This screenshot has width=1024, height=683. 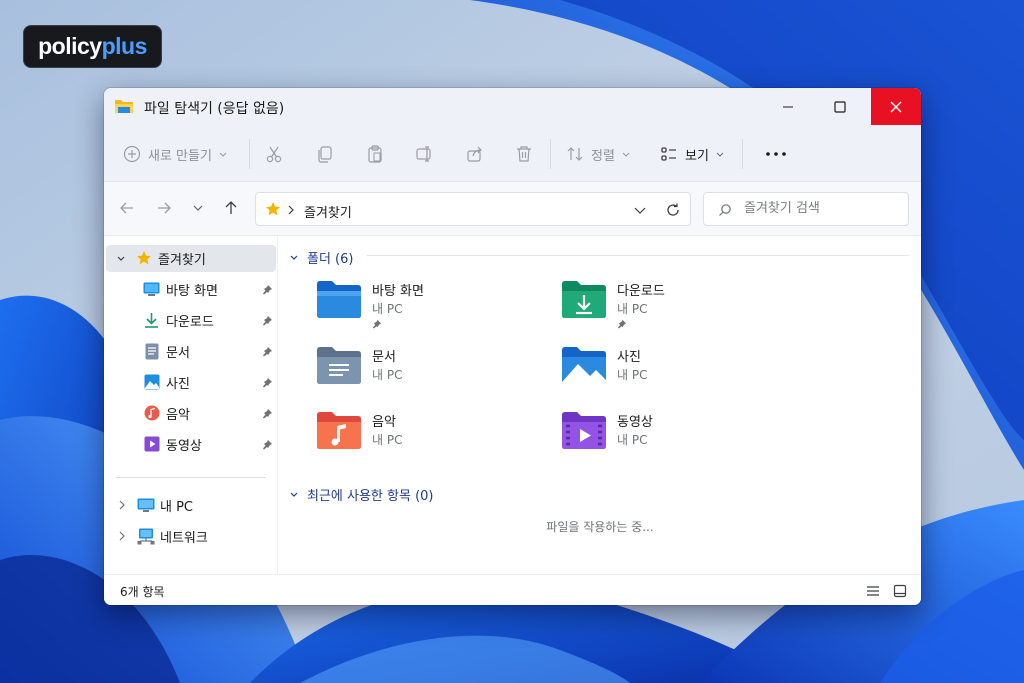 I want to click on tiles-view-icon, so click(x=900, y=591).